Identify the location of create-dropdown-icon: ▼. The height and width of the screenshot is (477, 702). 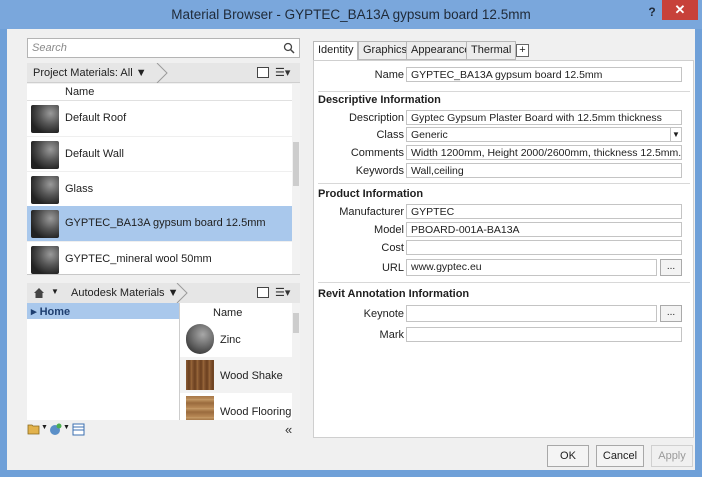
(66, 427).